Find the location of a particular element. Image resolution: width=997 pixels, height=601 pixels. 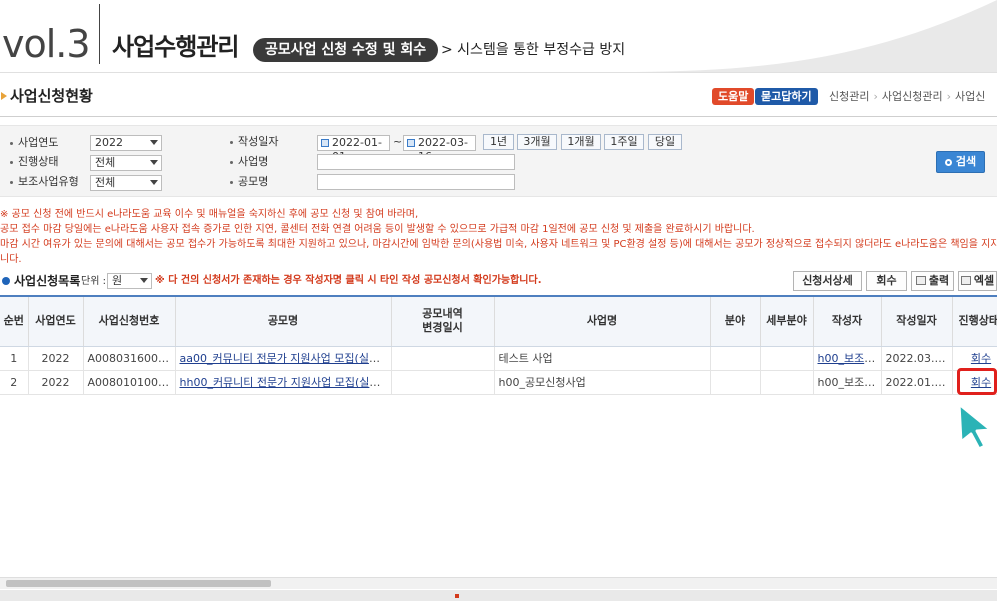

banner-divider is located at coordinates (99, 34).